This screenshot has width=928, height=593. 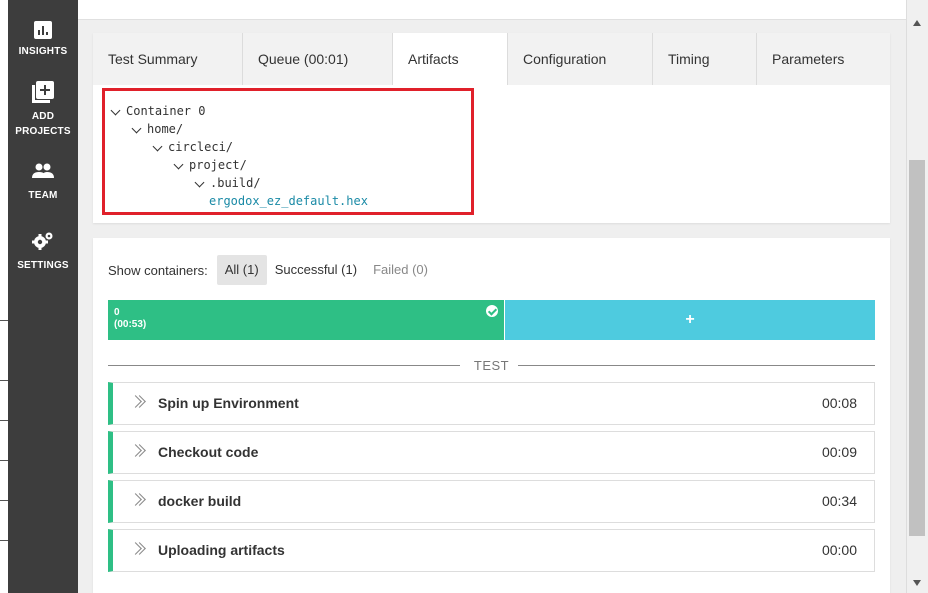 I want to click on container-bar: 0 (00:53) +, so click(x=491, y=320).